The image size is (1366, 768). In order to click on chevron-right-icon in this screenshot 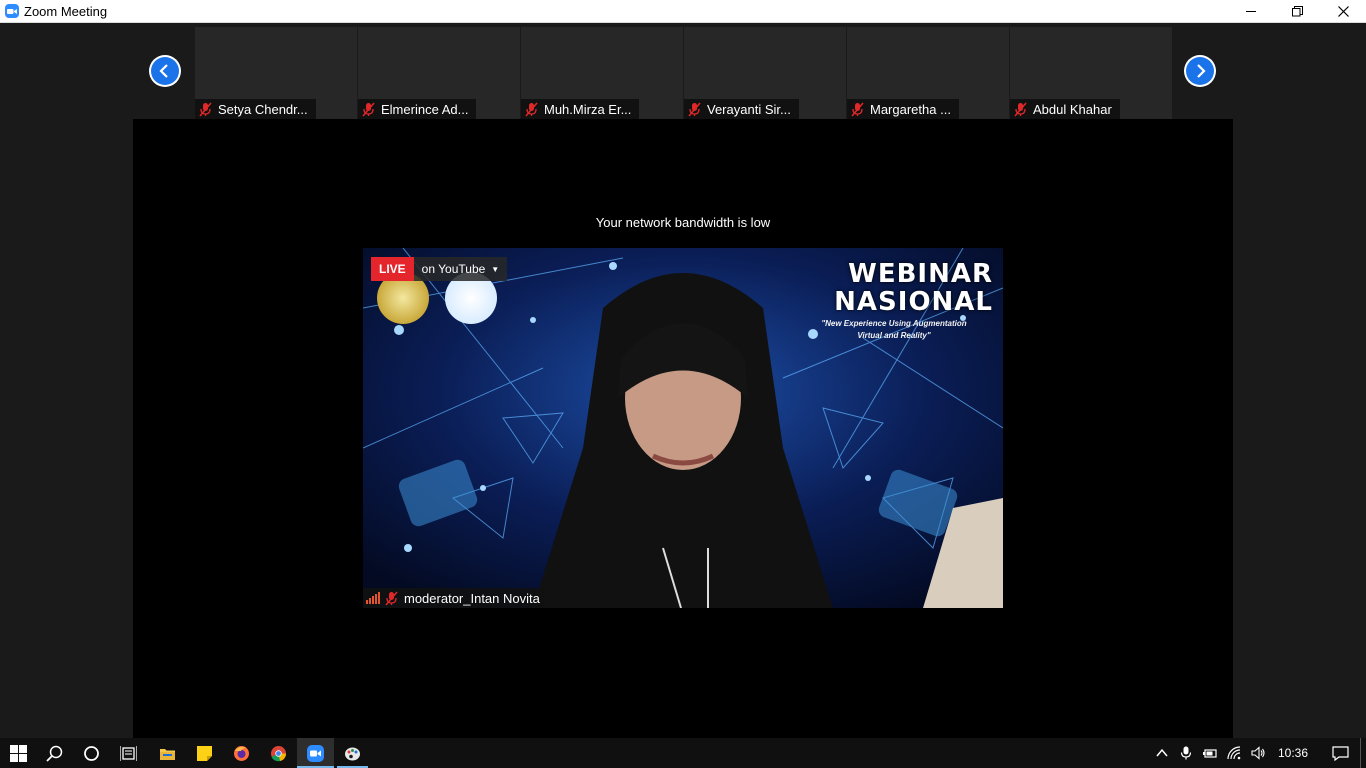, I will do `click(1201, 71)`.